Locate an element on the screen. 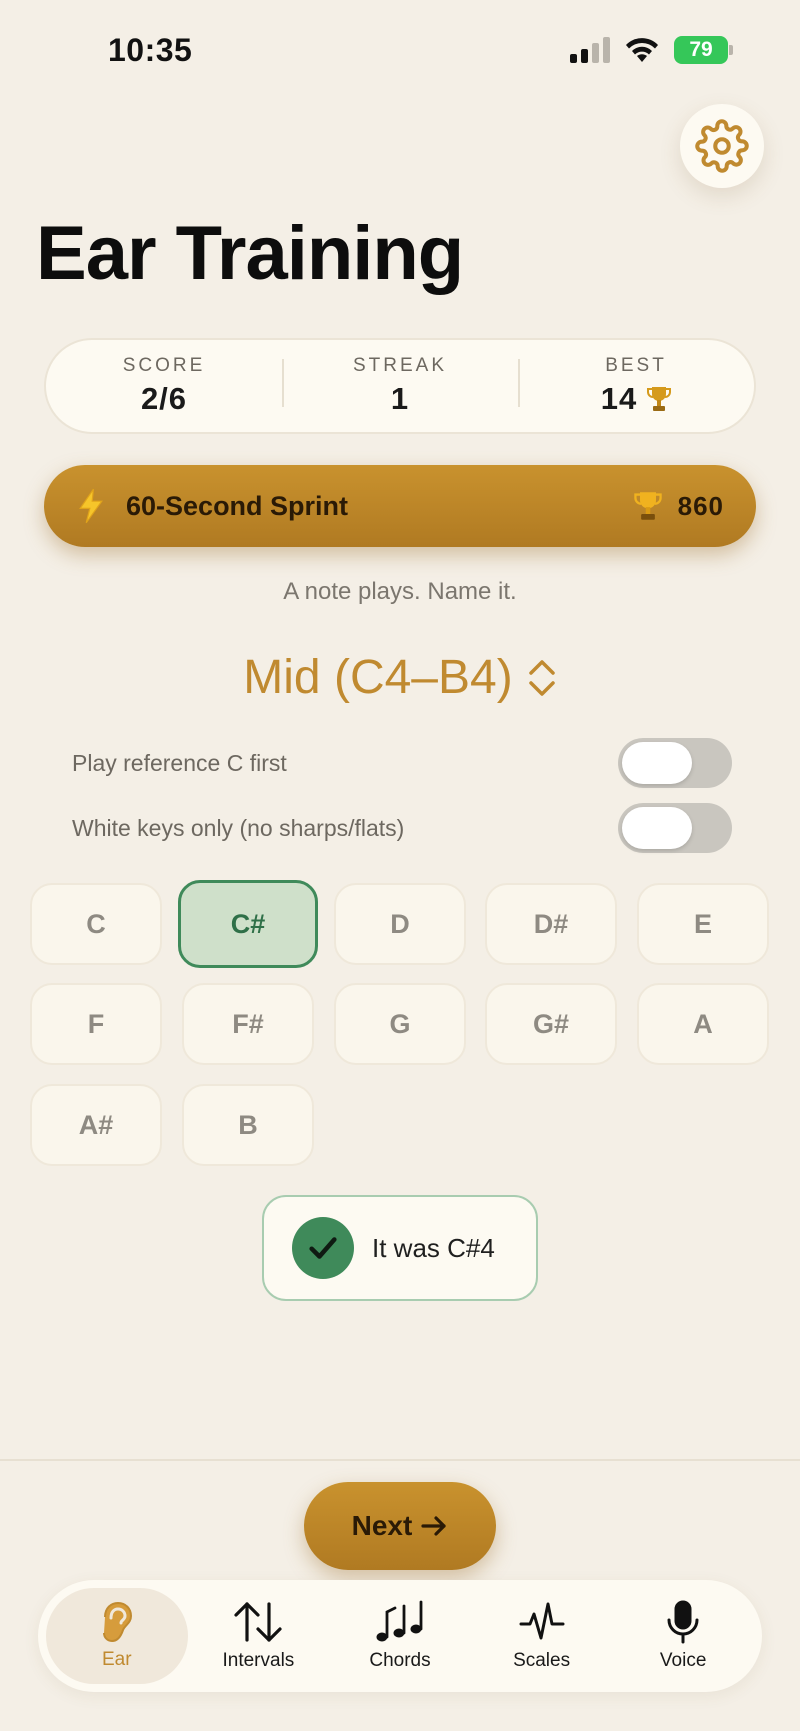 The height and width of the screenshot is (1731, 800). next-label: Next is located at coordinates (382, 1525).